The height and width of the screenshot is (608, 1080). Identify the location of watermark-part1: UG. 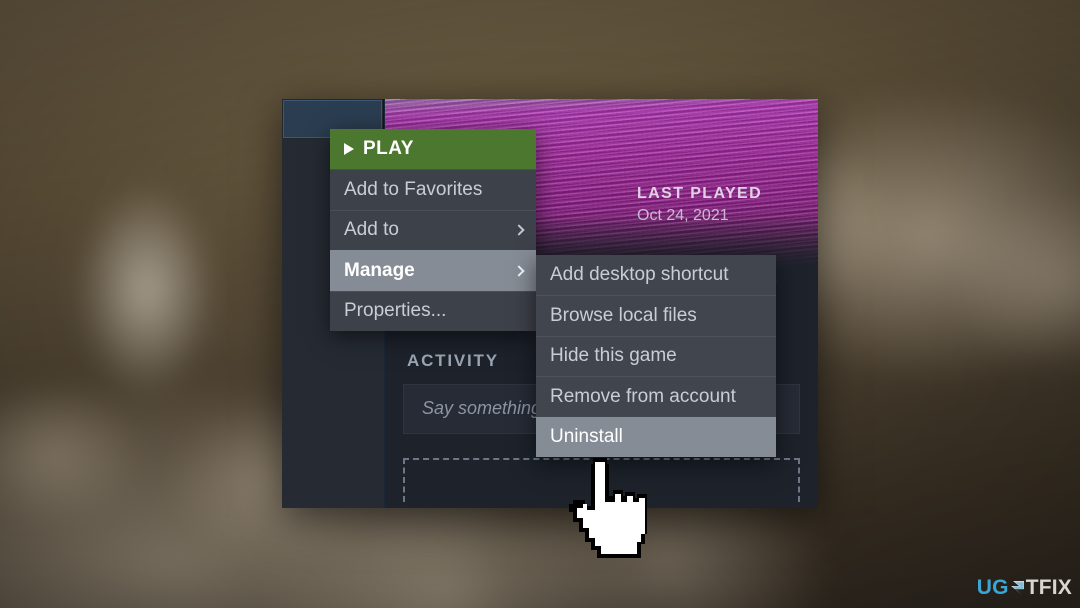
(992, 587).